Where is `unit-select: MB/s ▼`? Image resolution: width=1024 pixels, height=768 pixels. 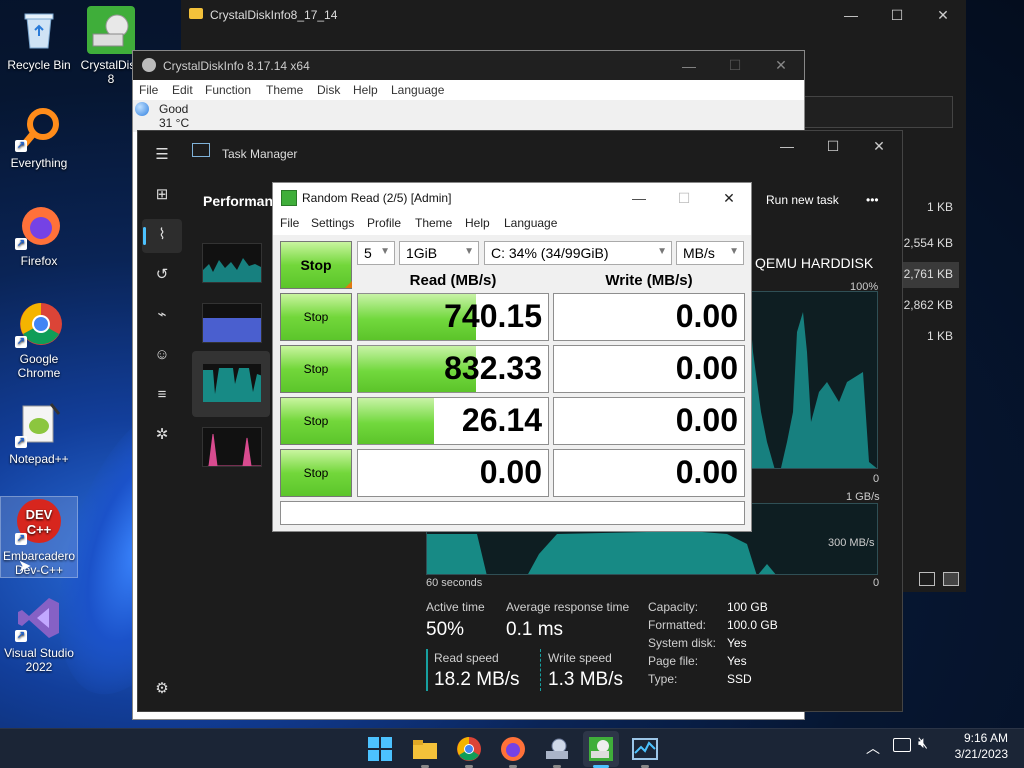
unit-select: MB/s ▼ is located at coordinates (710, 253).